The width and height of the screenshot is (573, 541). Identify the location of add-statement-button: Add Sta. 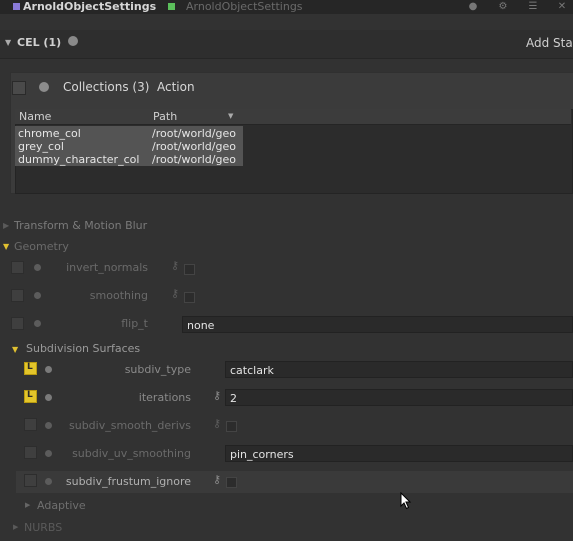
(549, 43).